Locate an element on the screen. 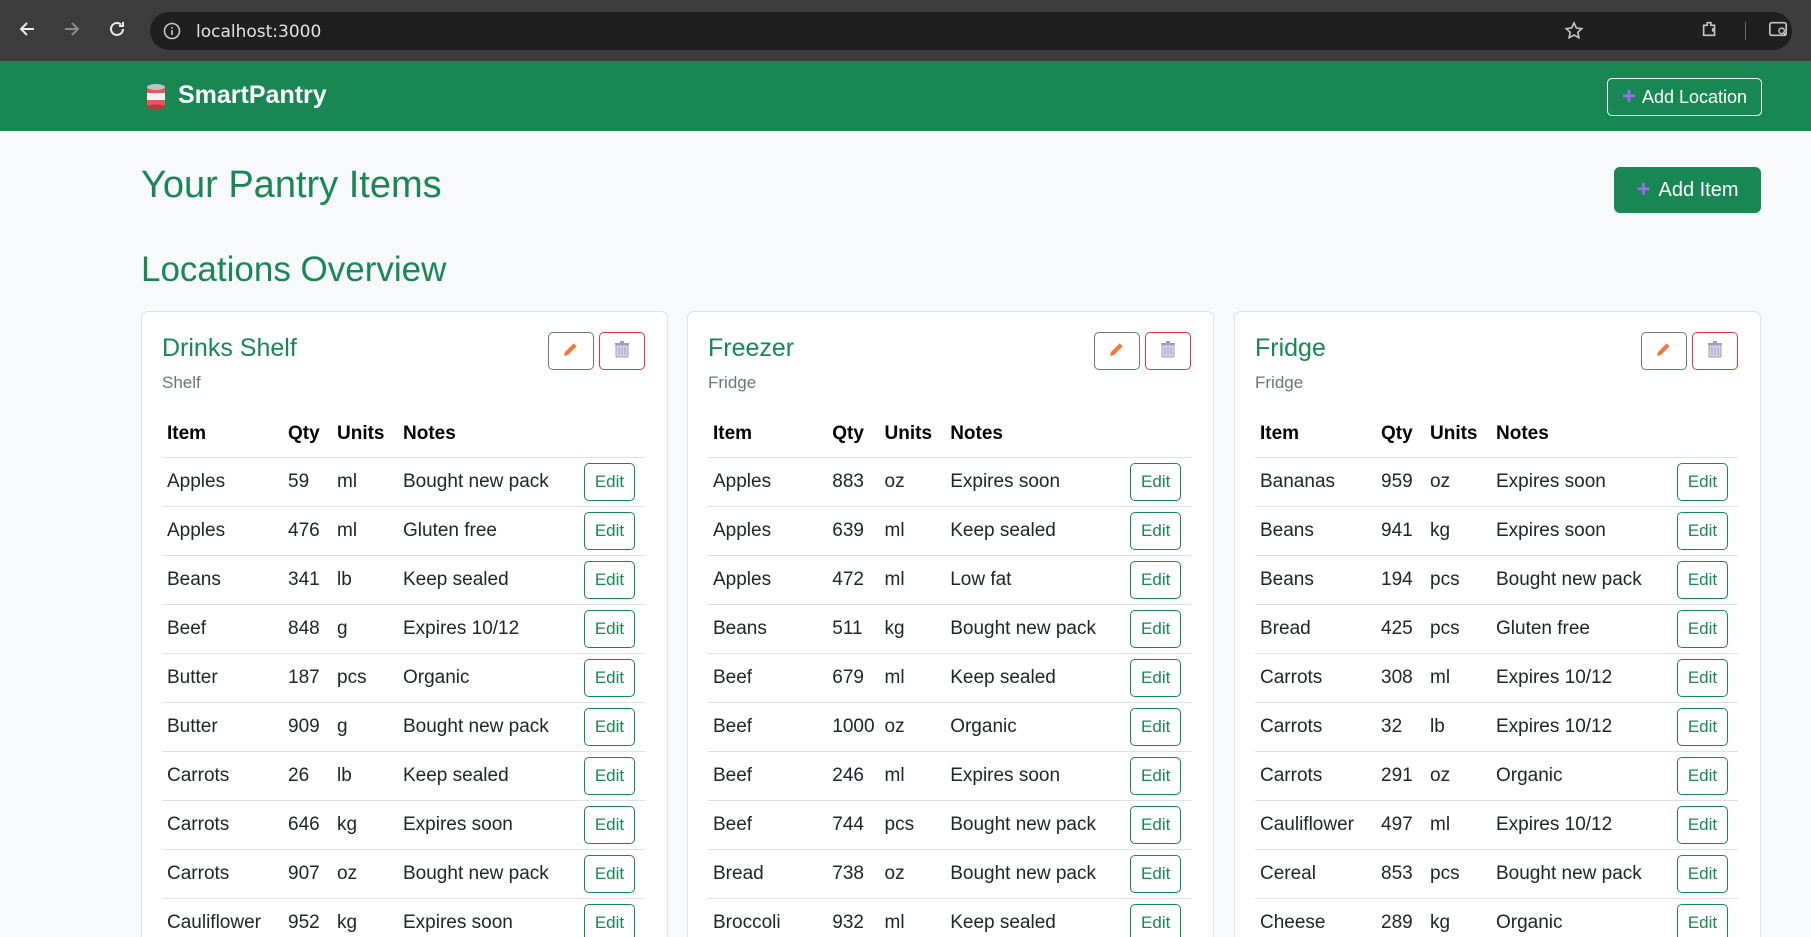 This screenshot has height=937, width=1811. item-name: Carrots is located at coordinates (222, 874).